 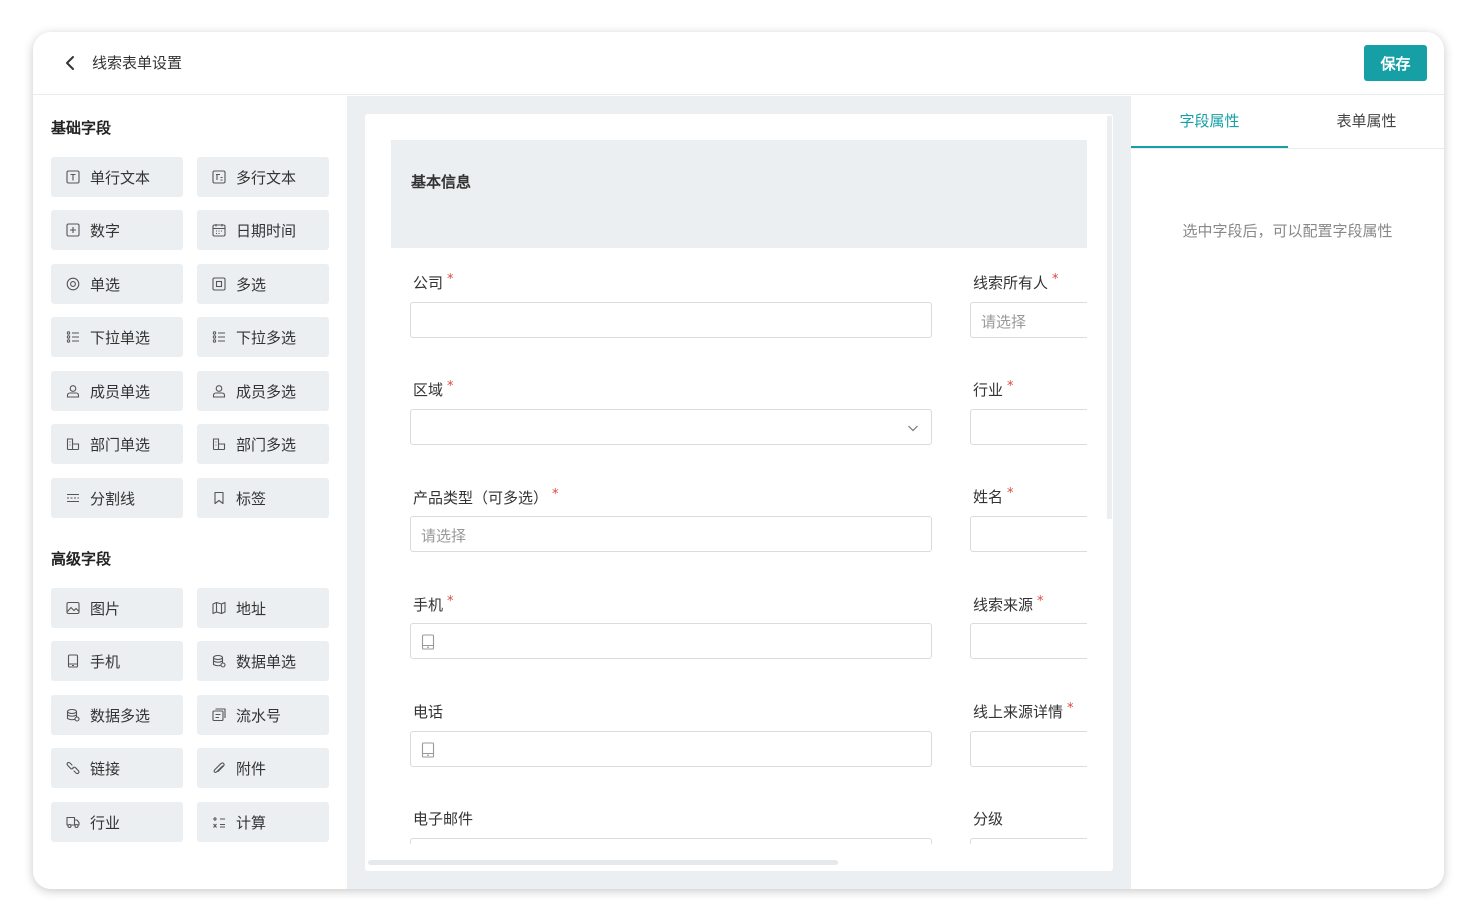 I want to click on field-attachment: 附件, so click(x=263, y=768).